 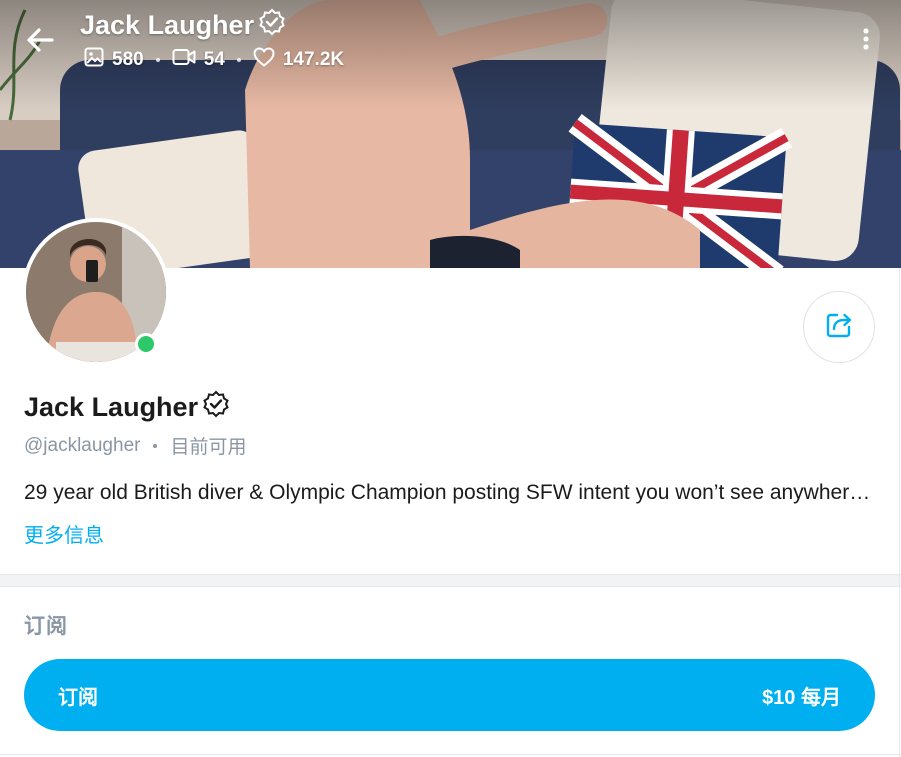 What do you see at coordinates (82, 445) in the screenshot?
I see `profile-handle: @jacklaugher` at bounding box center [82, 445].